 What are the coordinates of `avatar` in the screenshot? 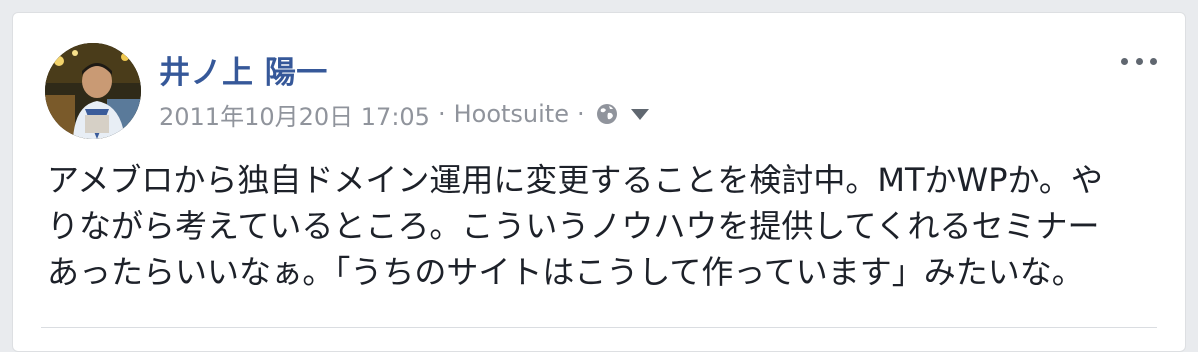 It's located at (93, 91).